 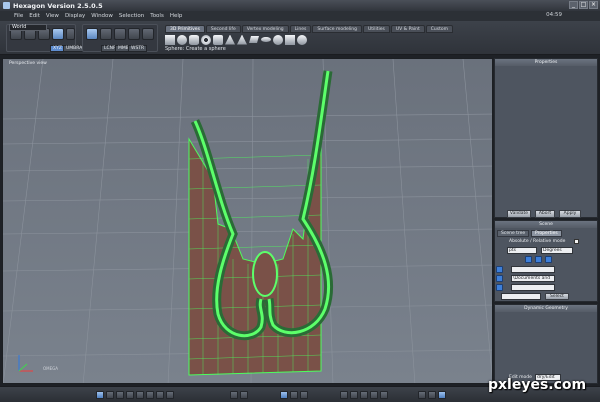 What do you see at coordinates (570, 214) in the screenshot?
I see `apply-button: Apply` at bounding box center [570, 214].